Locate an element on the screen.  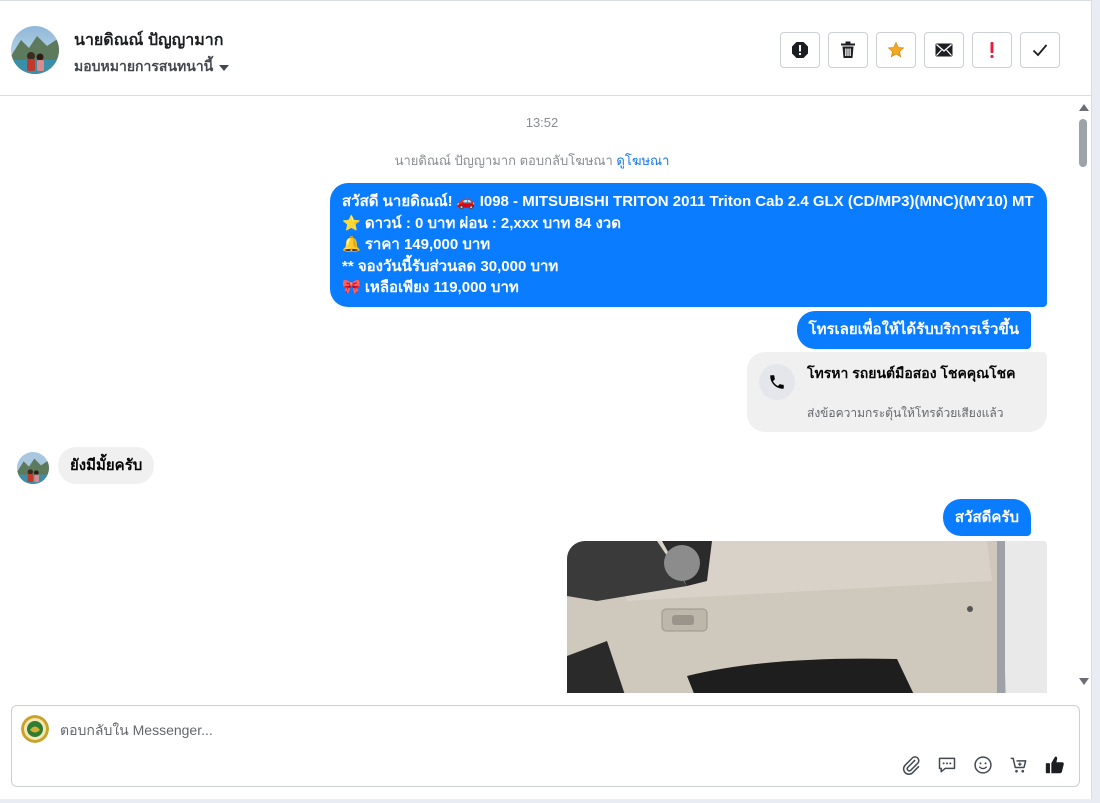
offer-line: ⭐ ดาวน์ : 0 บาท ผ่อน : 2,xxx บาท 84 งวด is located at coordinates (481, 223).